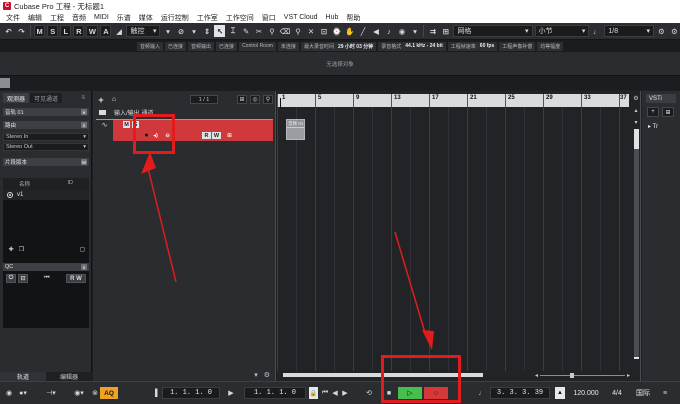 This screenshot has width=680, height=404. What do you see at coordinates (301, 17) in the screenshot?
I see `menu-vst-cloud: VST Cloud` at bounding box center [301, 17].